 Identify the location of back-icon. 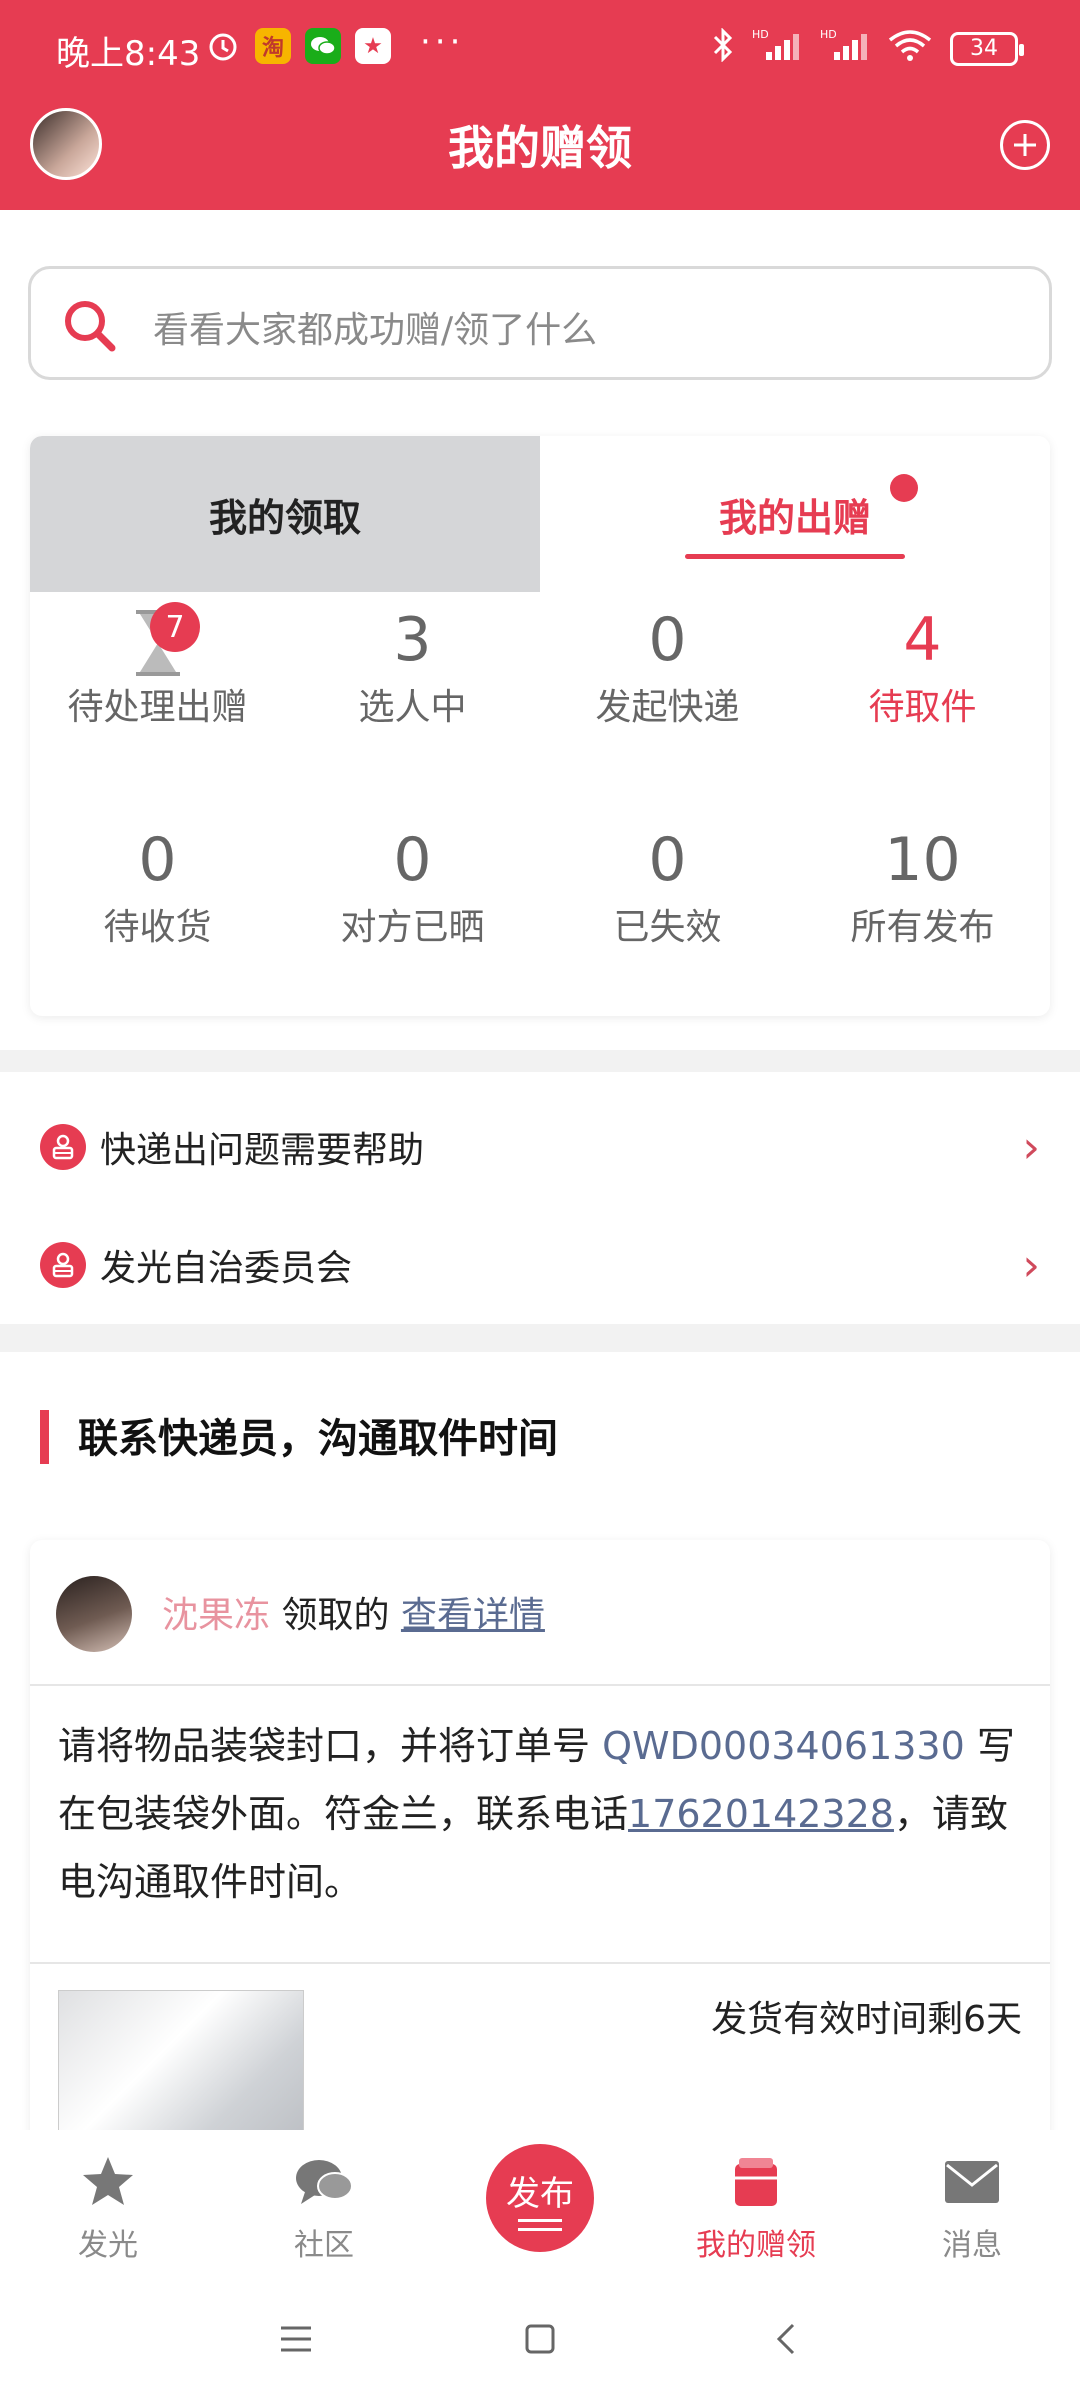
(786, 2339).